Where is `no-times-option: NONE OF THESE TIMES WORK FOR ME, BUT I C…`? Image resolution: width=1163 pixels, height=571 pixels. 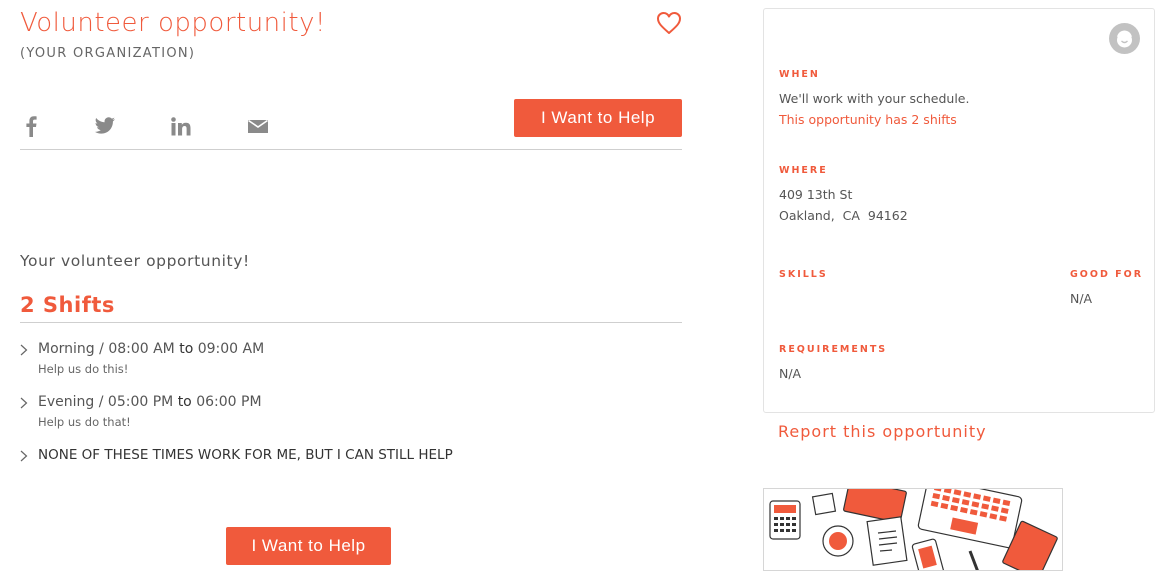 no-times-option: NONE OF THESE TIMES WORK FOR ME, BUT I C… is located at coordinates (245, 455).